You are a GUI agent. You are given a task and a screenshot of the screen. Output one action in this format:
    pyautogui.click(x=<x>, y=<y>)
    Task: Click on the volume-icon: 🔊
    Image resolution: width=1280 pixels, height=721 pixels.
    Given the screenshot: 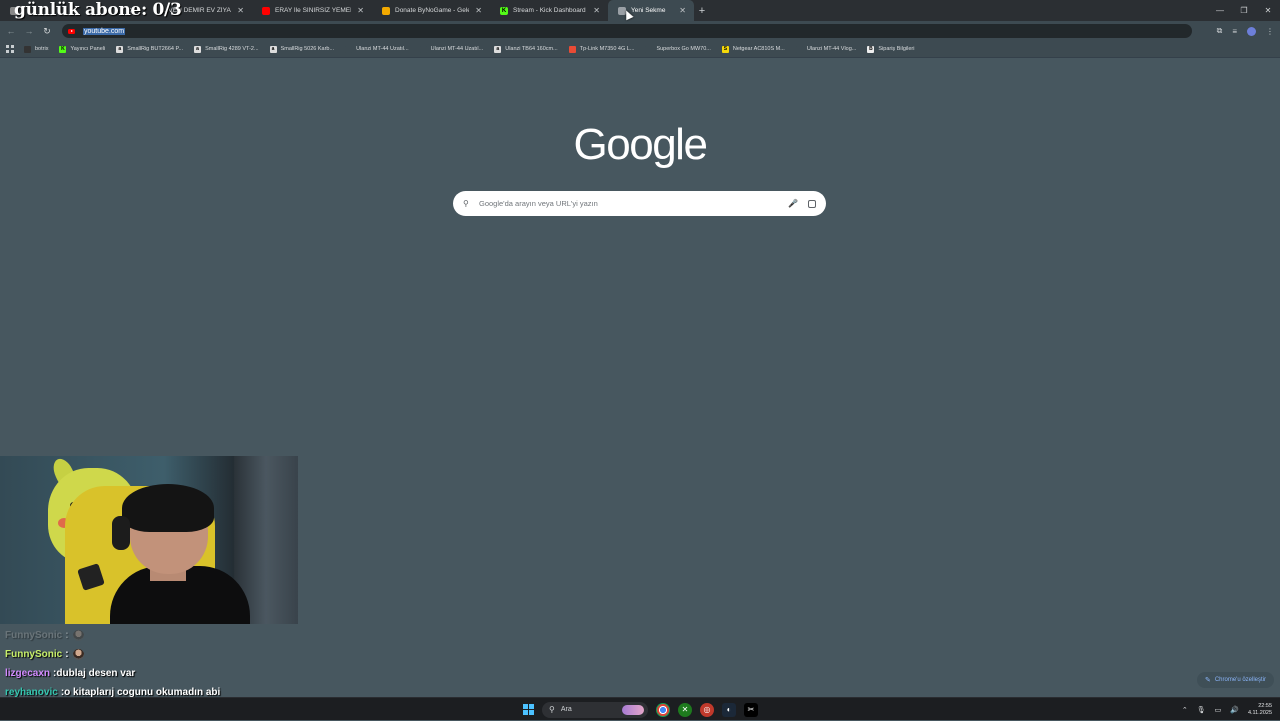 What is the action you would take?
    pyautogui.click(x=1234, y=710)
    